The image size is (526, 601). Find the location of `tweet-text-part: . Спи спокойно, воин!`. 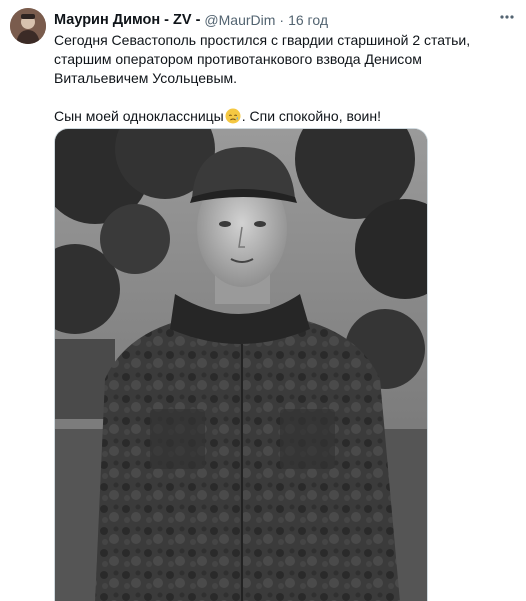

tweet-text-part: . Спи спокойно, воин! is located at coordinates (311, 116).